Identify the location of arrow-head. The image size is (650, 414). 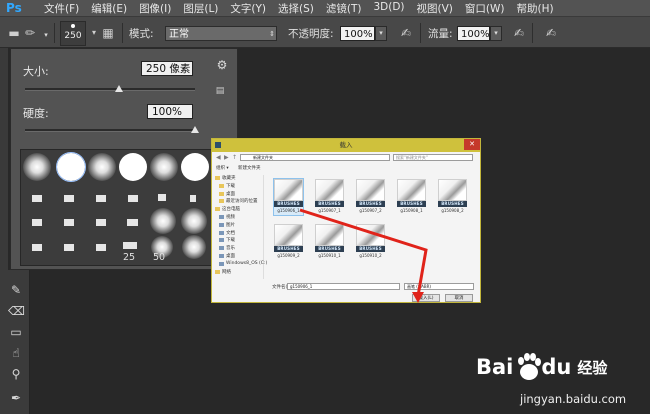
(418, 297).